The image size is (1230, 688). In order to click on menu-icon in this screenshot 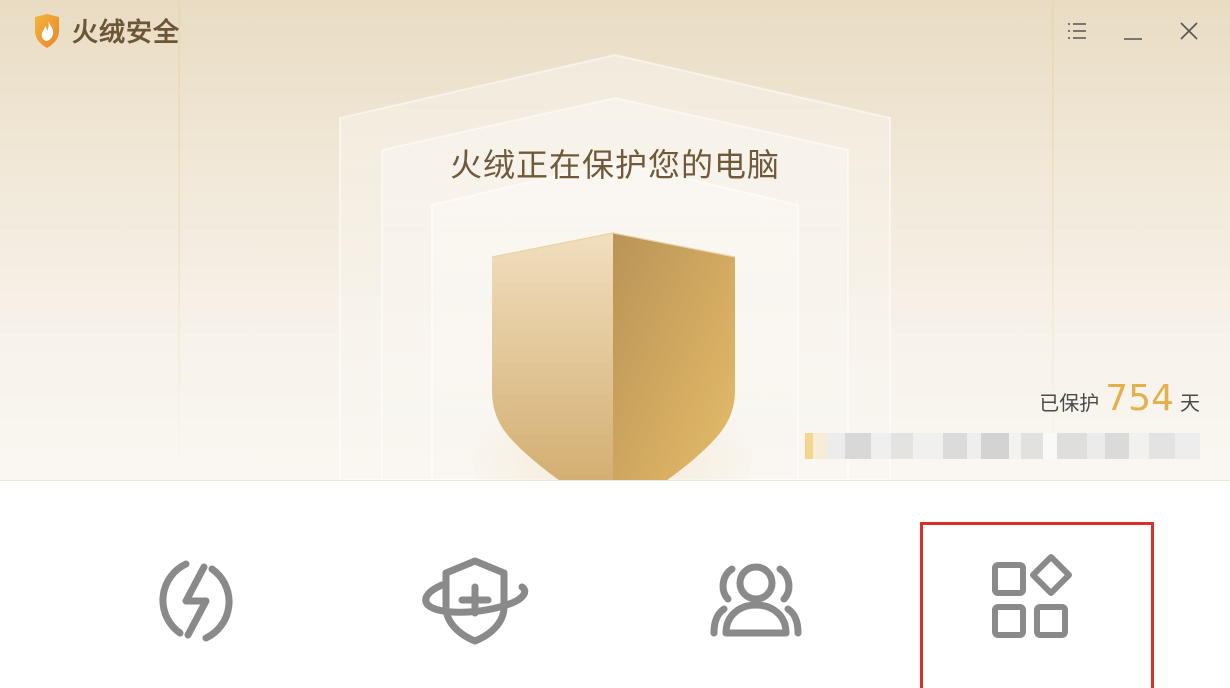, I will do `click(1077, 31)`.